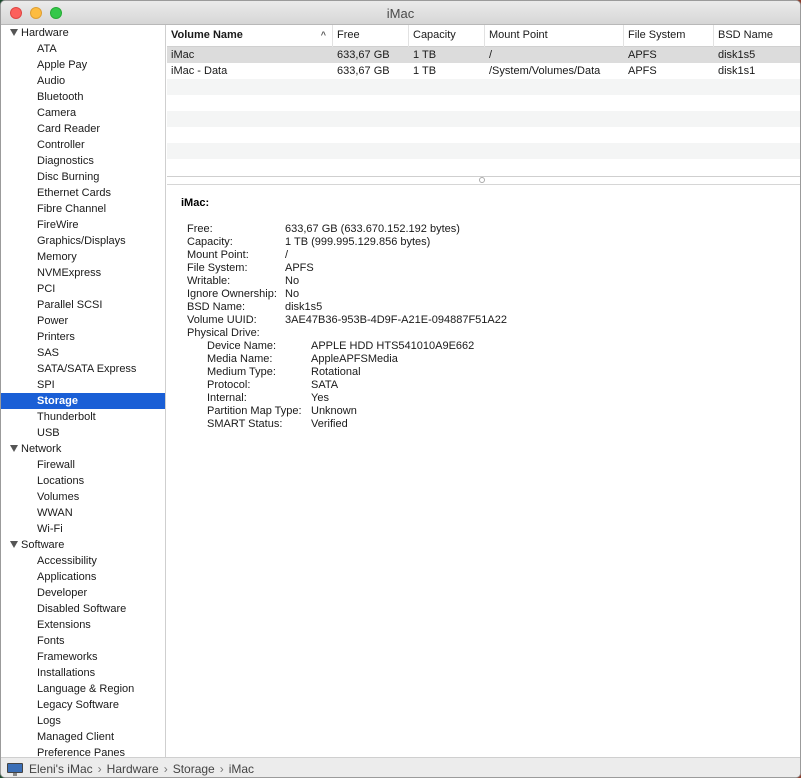 This screenshot has height=778, width=801. I want to click on sidebar-item-extensions: Extensions, so click(83, 625).